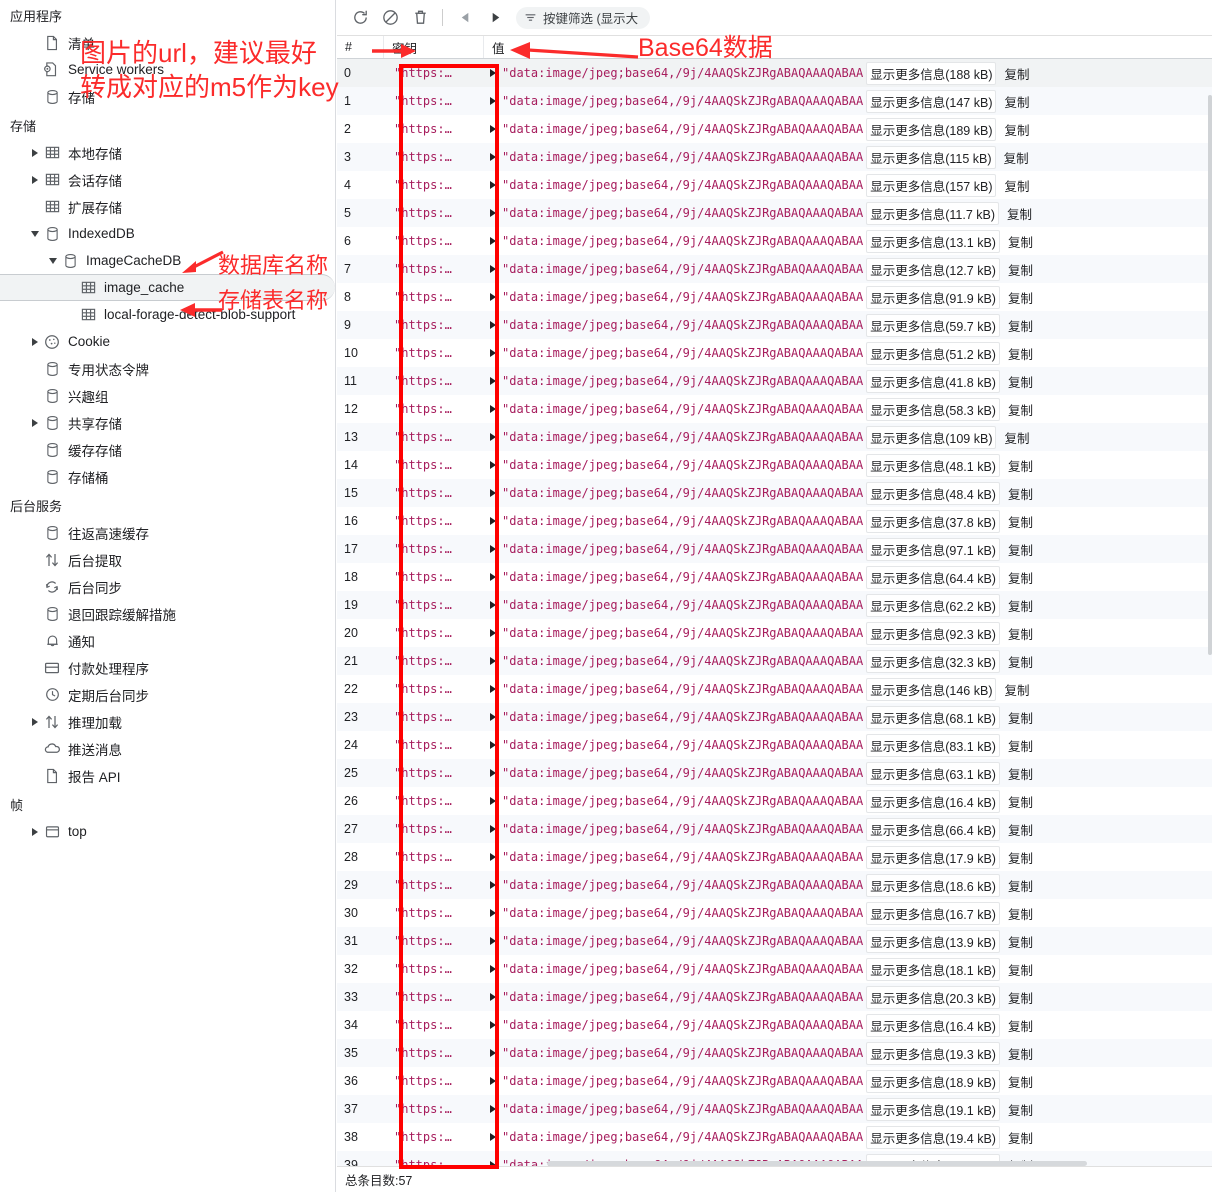 The height and width of the screenshot is (1192, 1212). I want to click on show-more-button: 显示更多信息(62.2 kB), so click(933, 605).